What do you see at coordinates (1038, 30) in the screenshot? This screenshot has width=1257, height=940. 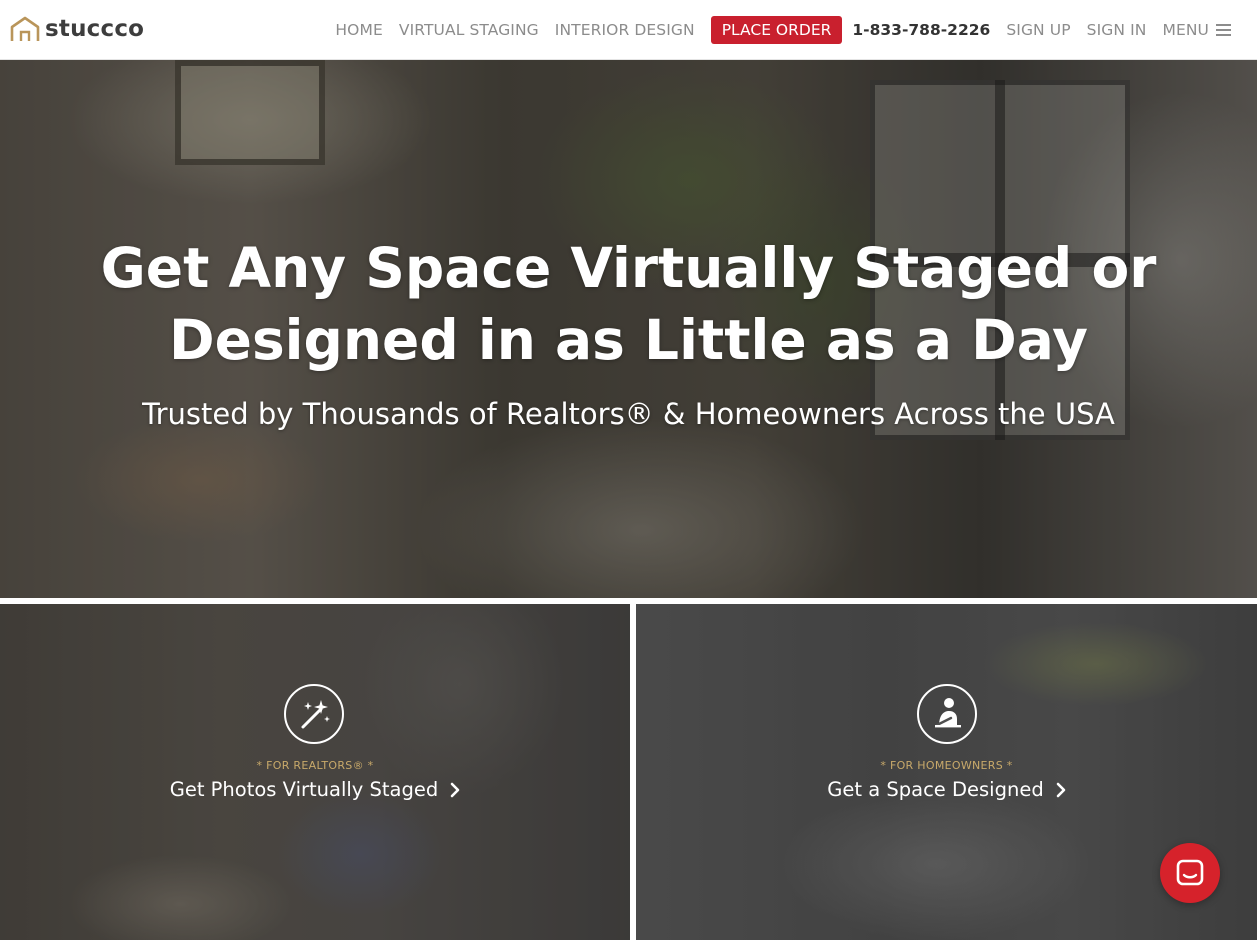 I see `nav-sign-up: SIGN UP` at bounding box center [1038, 30].